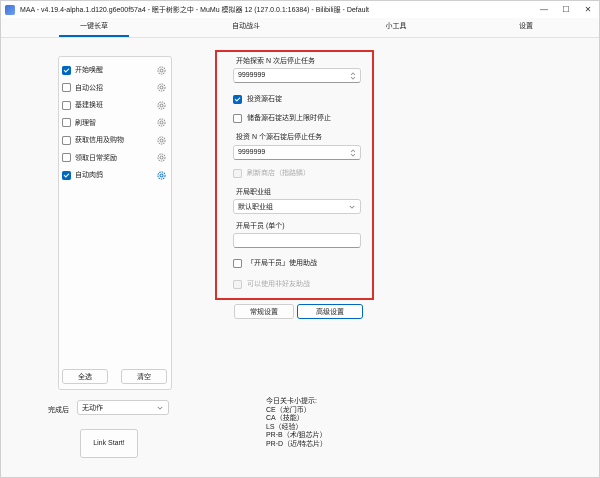 This screenshot has height=478, width=600. Describe the element at coordinates (96, 158) in the screenshot. I see `task-label: 领取日常奖励` at that location.